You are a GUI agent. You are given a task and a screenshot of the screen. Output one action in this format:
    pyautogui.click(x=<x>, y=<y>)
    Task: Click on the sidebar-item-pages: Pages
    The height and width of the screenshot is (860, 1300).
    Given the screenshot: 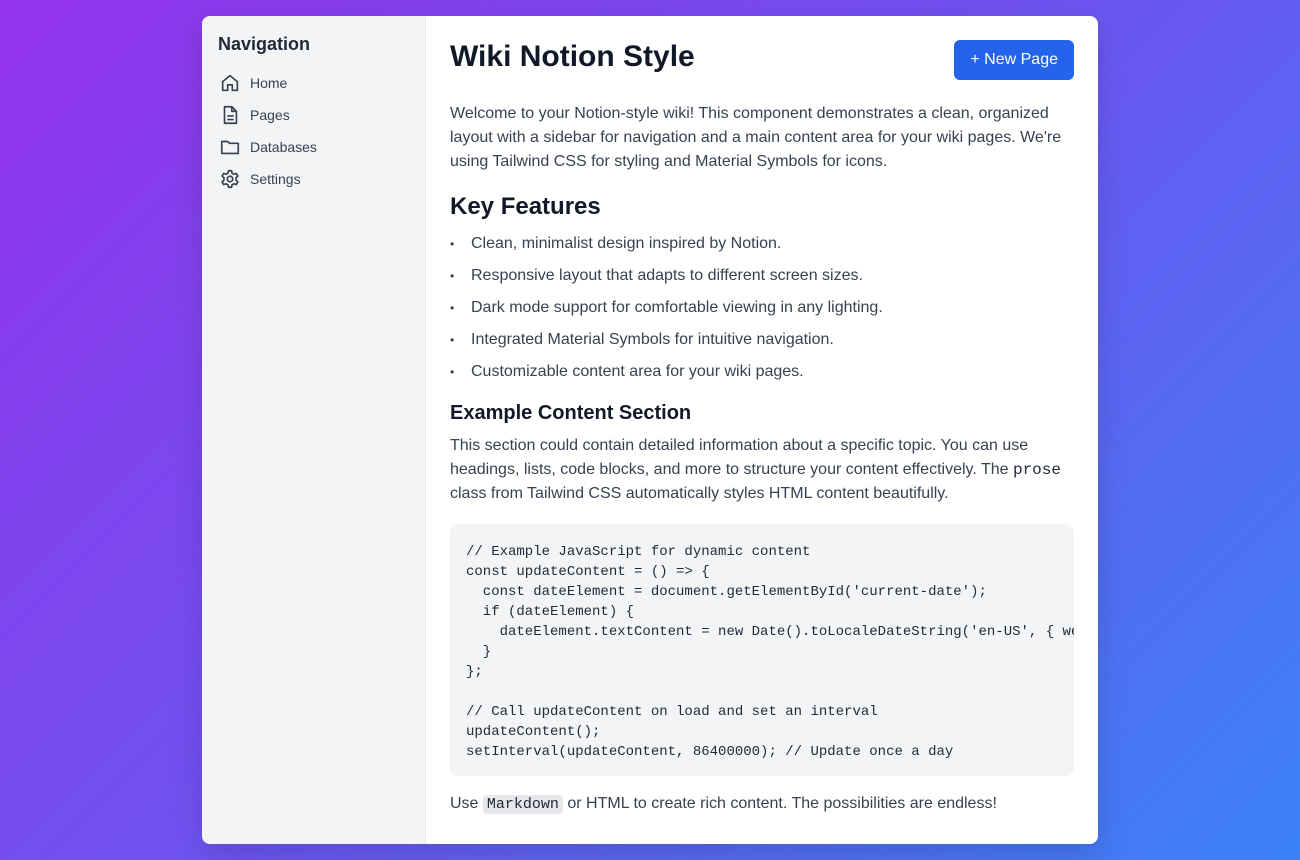 What is the action you would take?
    pyautogui.click(x=313, y=115)
    